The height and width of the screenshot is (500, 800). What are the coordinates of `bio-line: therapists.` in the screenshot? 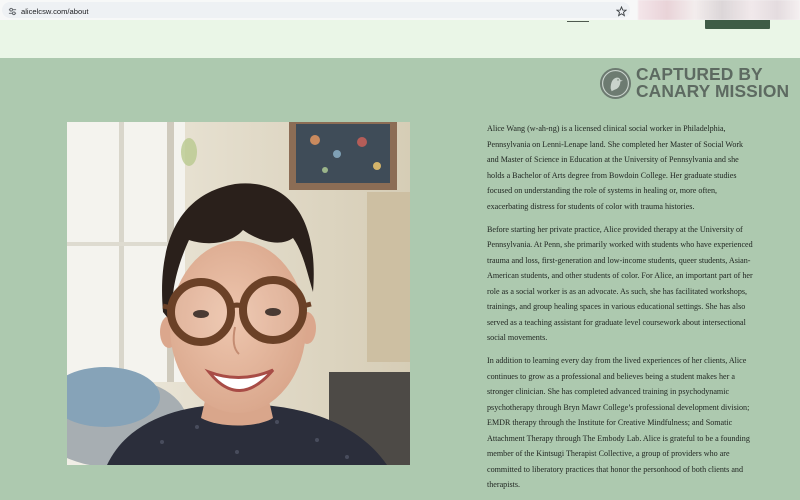 It's located at (504, 484).